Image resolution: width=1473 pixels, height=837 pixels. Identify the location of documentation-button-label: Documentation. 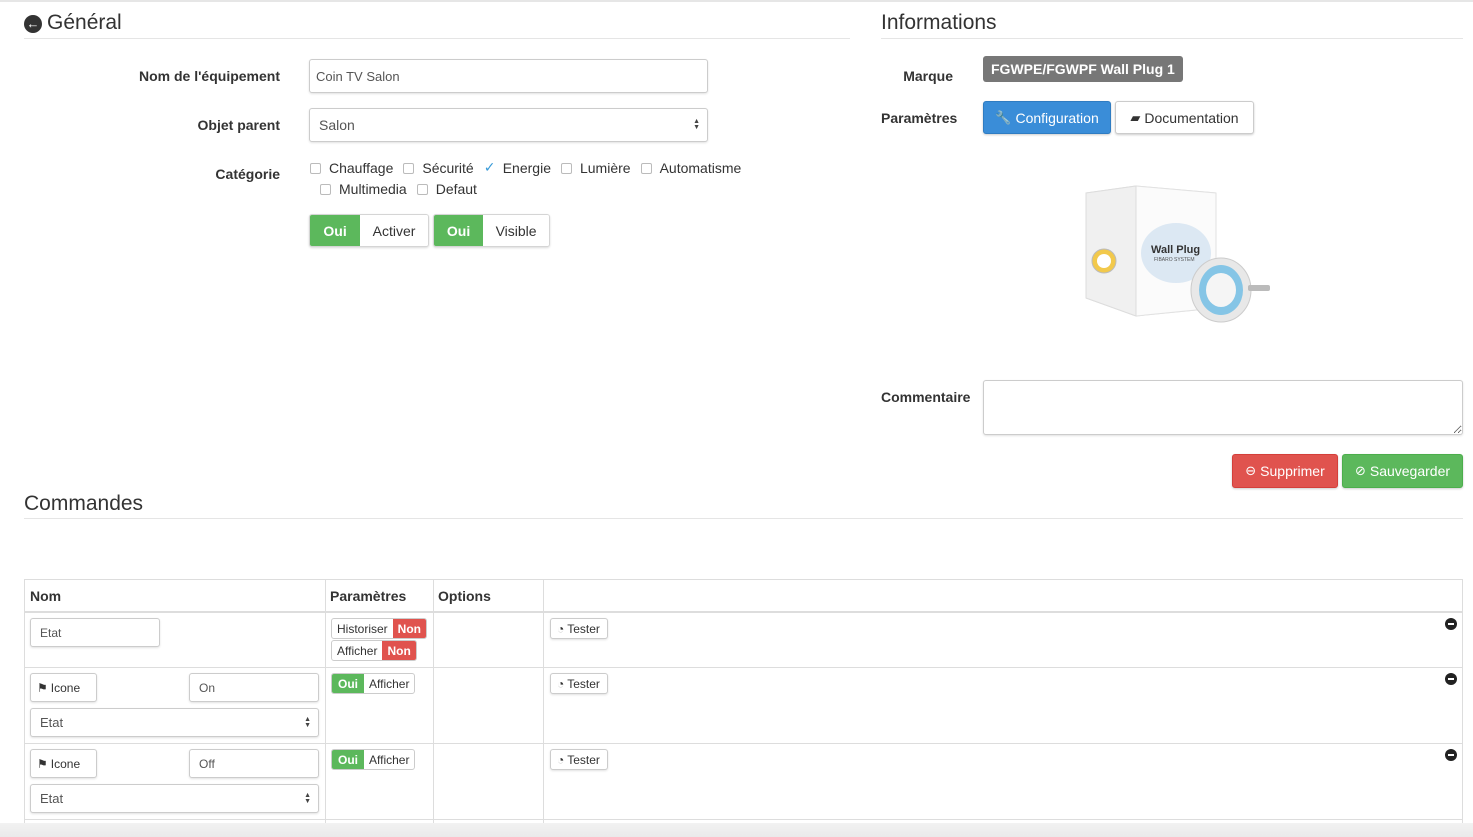
(1191, 117).